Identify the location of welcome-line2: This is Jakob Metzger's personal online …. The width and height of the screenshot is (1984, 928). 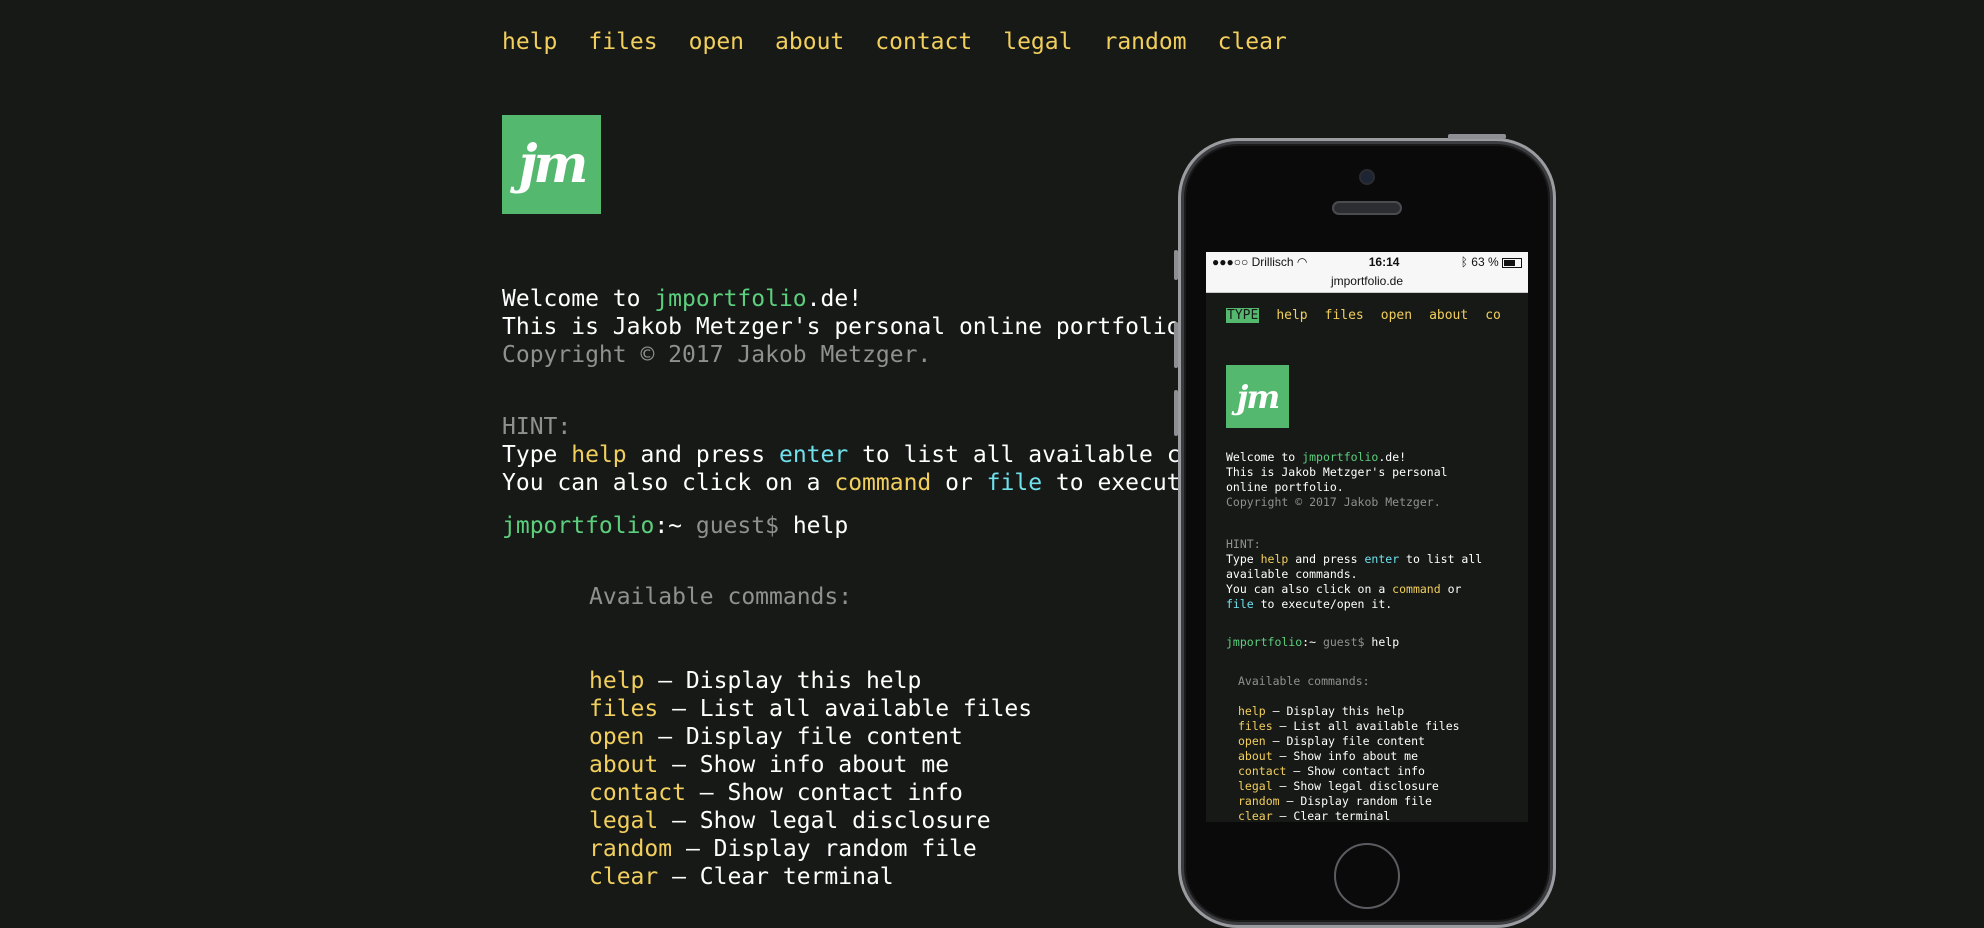
(848, 327).